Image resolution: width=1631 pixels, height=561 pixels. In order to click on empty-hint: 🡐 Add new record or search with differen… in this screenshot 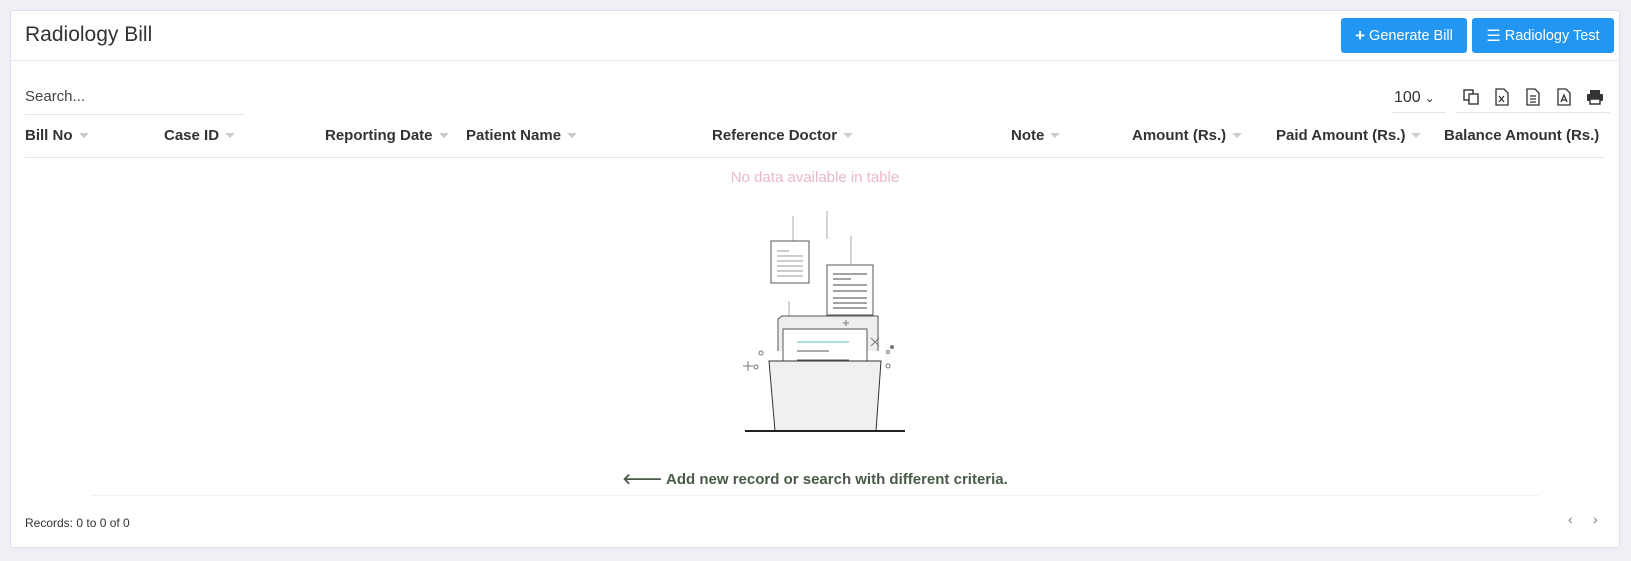, I will do `click(815, 479)`.